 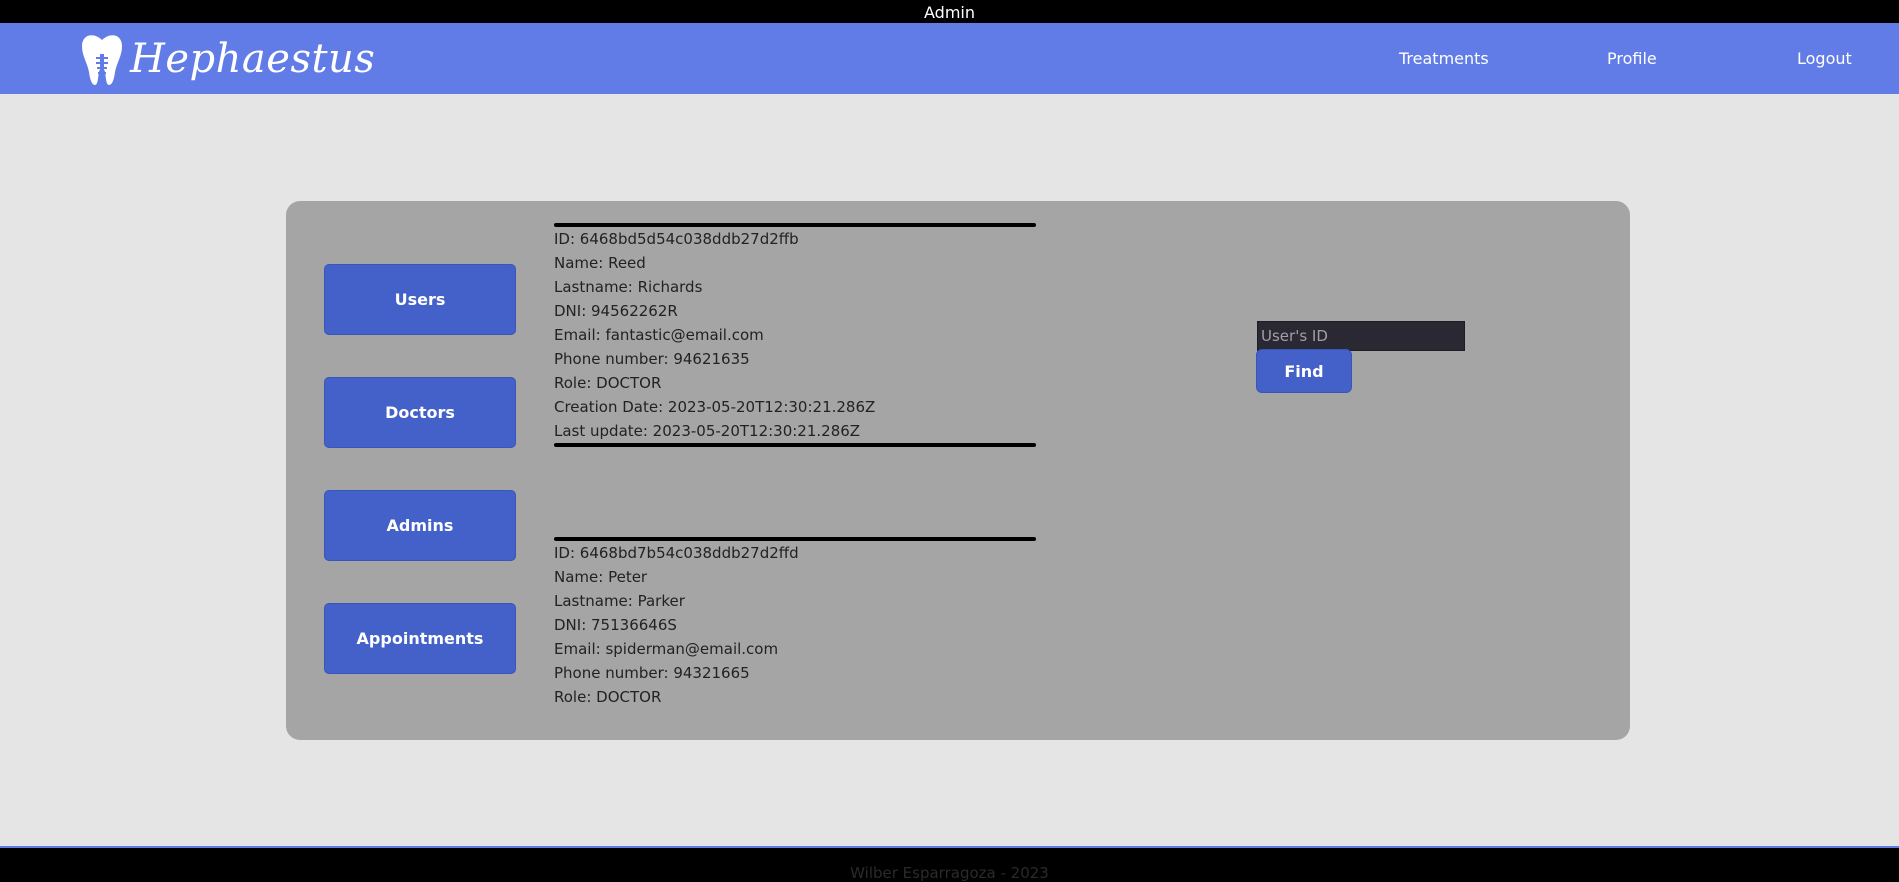 What do you see at coordinates (1824, 58) in the screenshot?
I see `nav-logout-link: Logout` at bounding box center [1824, 58].